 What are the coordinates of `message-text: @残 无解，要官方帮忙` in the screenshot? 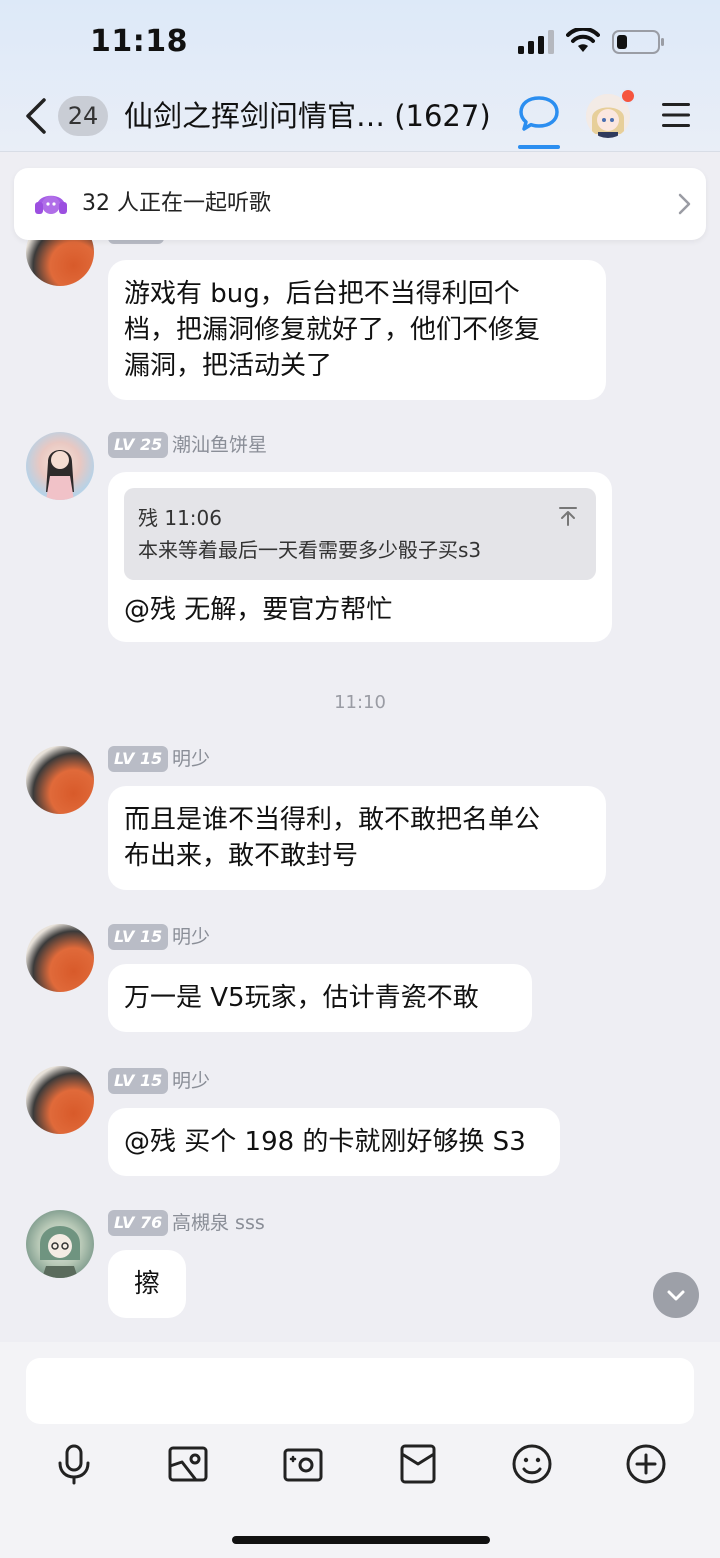 It's located at (258, 610).